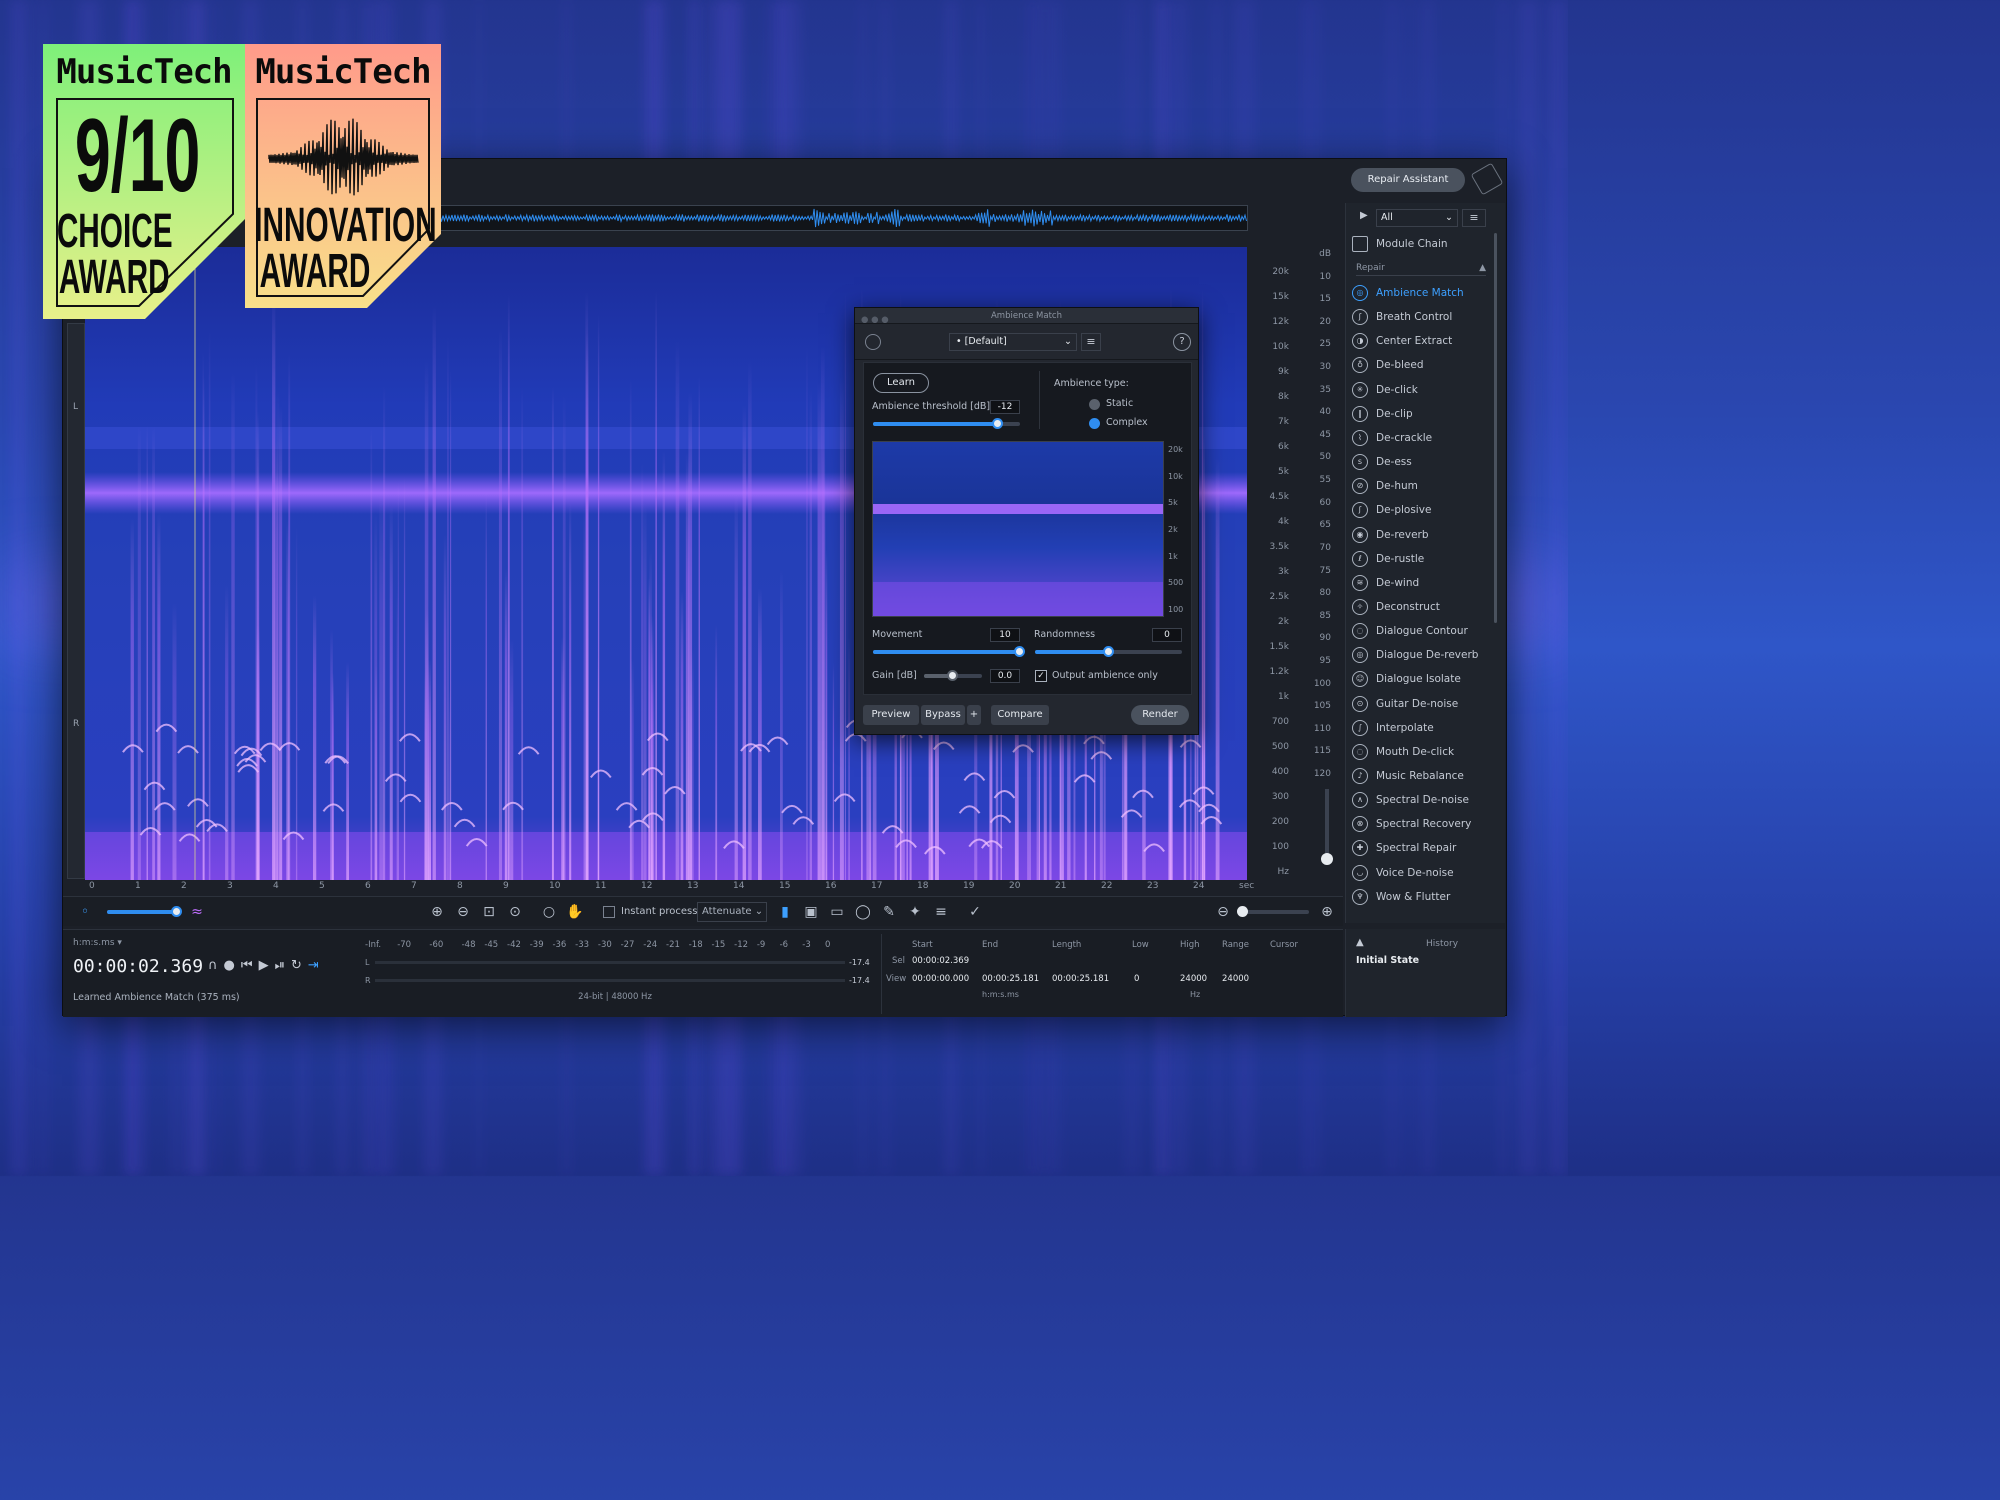  I want to click on preset-dropdown: • [Default] ⌄, so click(1013, 342).